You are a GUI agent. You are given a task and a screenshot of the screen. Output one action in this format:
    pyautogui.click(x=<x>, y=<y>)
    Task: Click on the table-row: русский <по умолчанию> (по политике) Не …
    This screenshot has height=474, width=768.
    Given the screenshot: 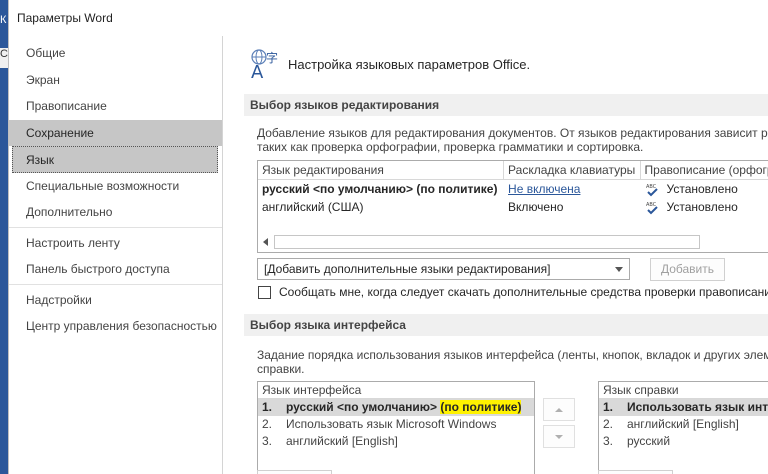 What is the action you would take?
    pyautogui.click(x=513, y=189)
    